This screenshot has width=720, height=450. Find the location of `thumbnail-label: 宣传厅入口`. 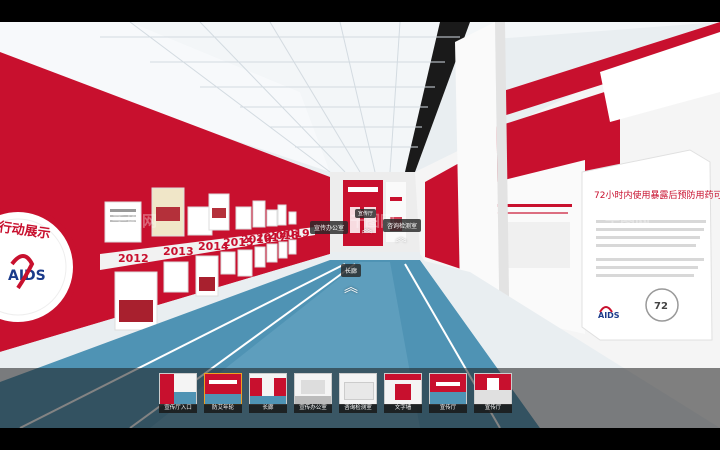

thumbnail-label: 宣传厅入口 is located at coordinates (178, 408).